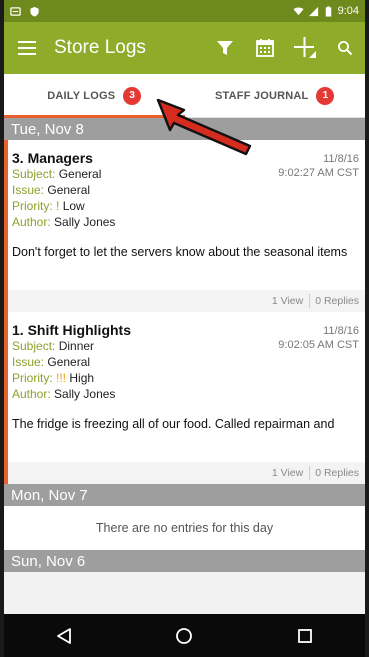 The image size is (369, 657). What do you see at coordinates (184, 129) in the screenshot?
I see `date-header: Tue, Nov 8` at bounding box center [184, 129].